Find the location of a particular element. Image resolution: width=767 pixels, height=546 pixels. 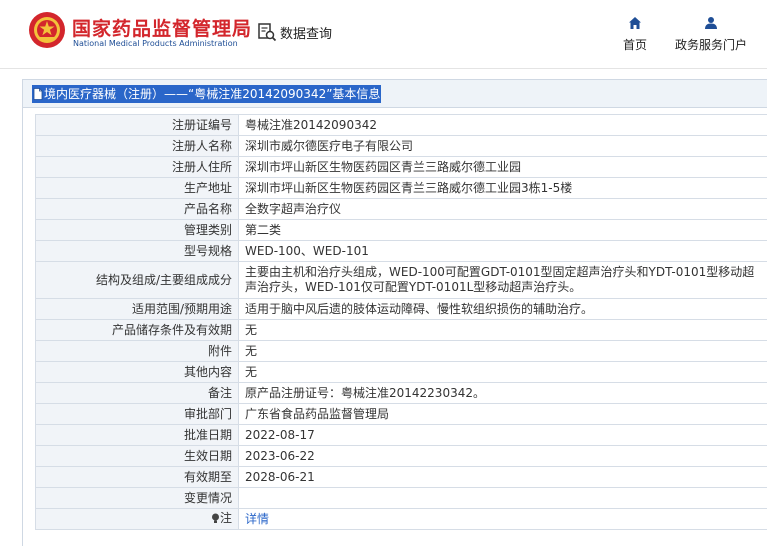

table-row: 审批部门广东省食品药品监督管理局 is located at coordinates (401, 414).